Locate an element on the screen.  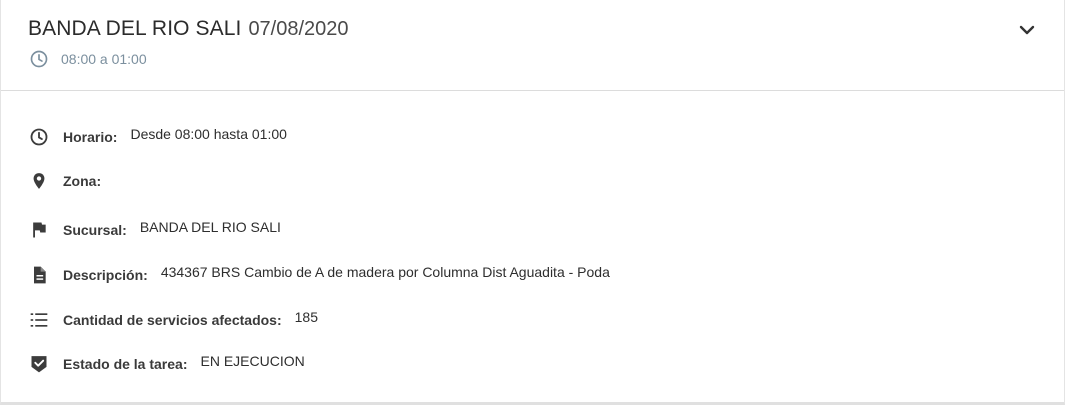
detail-label: Estado de la tarea: is located at coordinates (125, 364).